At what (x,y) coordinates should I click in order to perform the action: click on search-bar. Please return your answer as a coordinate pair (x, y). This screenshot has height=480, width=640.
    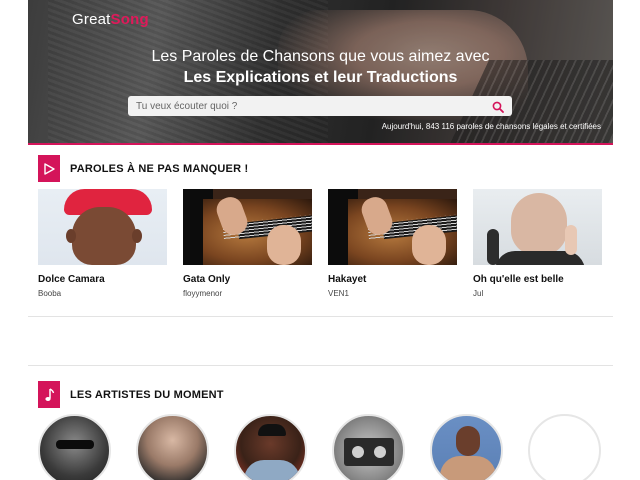
    Looking at the image, I should click on (320, 106).